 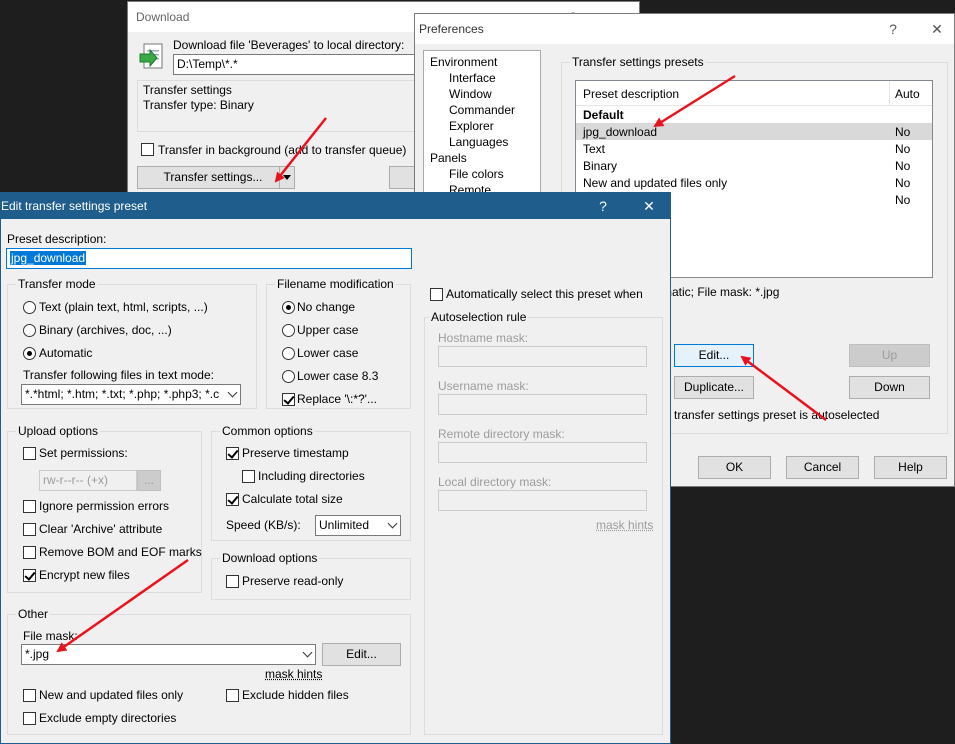 What do you see at coordinates (451, 29) in the screenshot?
I see `preferences-title: Preferences` at bounding box center [451, 29].